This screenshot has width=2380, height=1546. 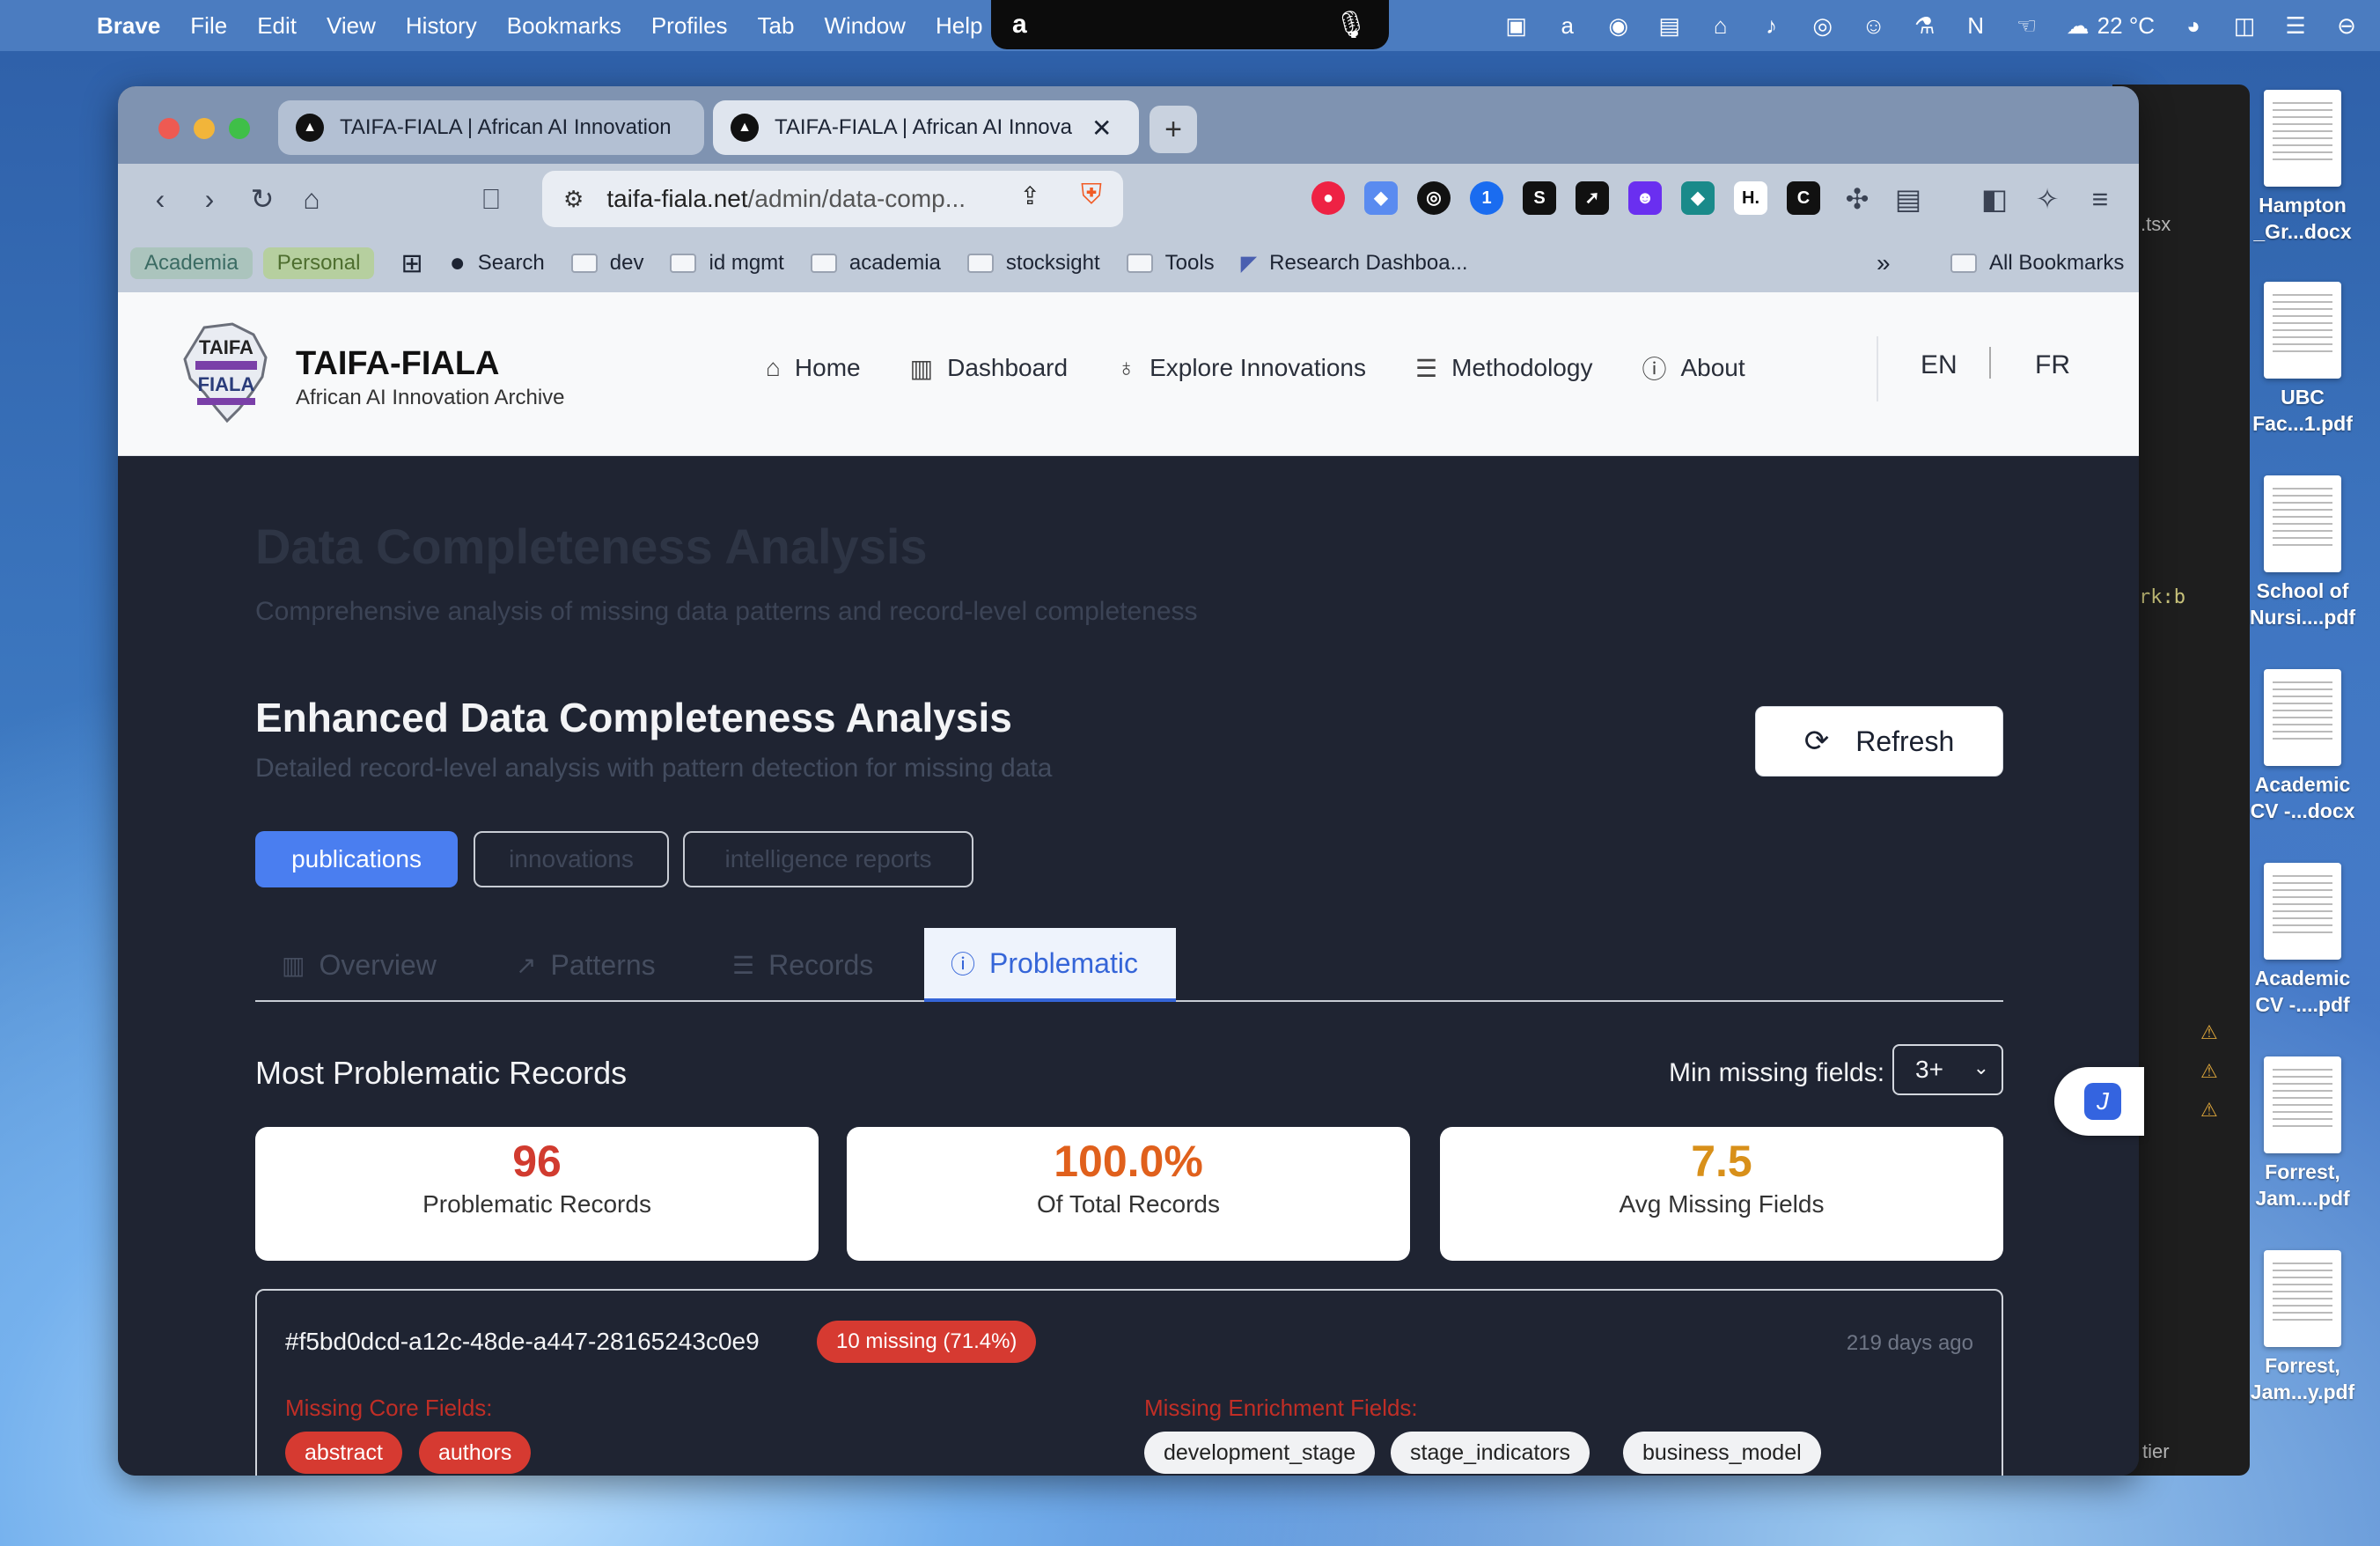 I want to click on pokeball-extension-icon: ●, so click(x=1328, y=198).